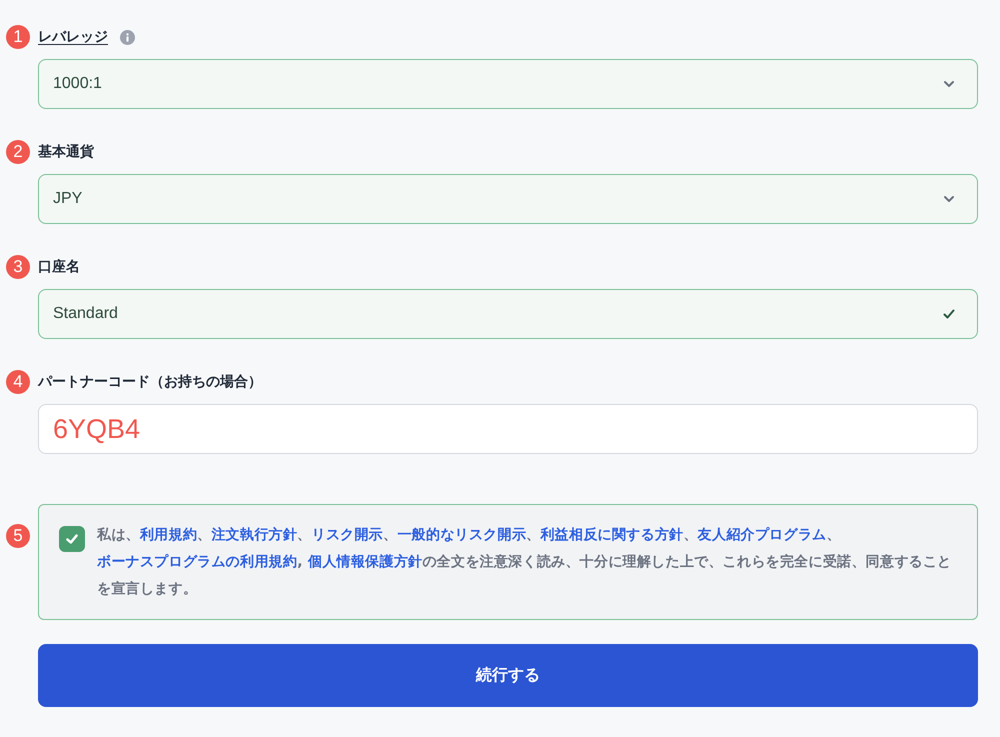 The image size is (1000, 737). I want to click on field-label: パートナーコード（お持ちの場合）, so click(150, 382).